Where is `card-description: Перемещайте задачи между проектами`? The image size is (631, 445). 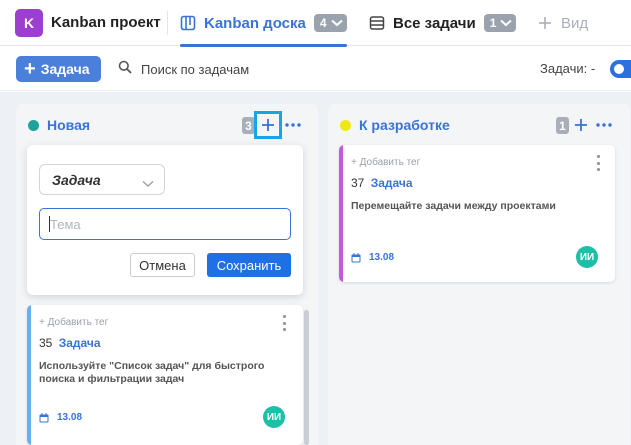
card-description: Перемещайте задачи между проектами is located at coordinates (453, 206).